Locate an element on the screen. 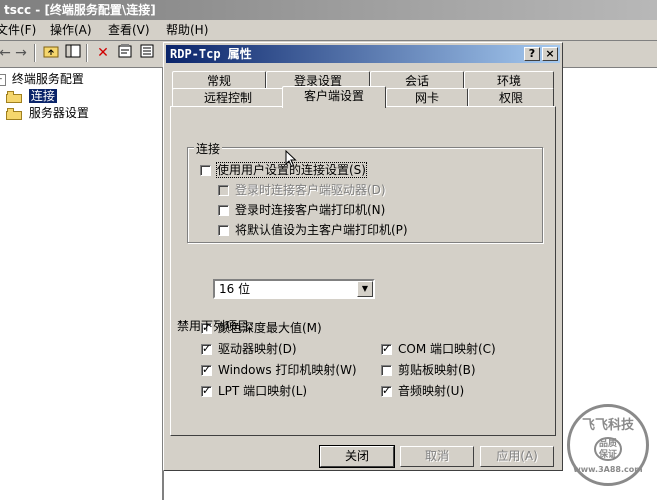  tree-root-label: 终端服务配置 is located at coordinates (47, 79).